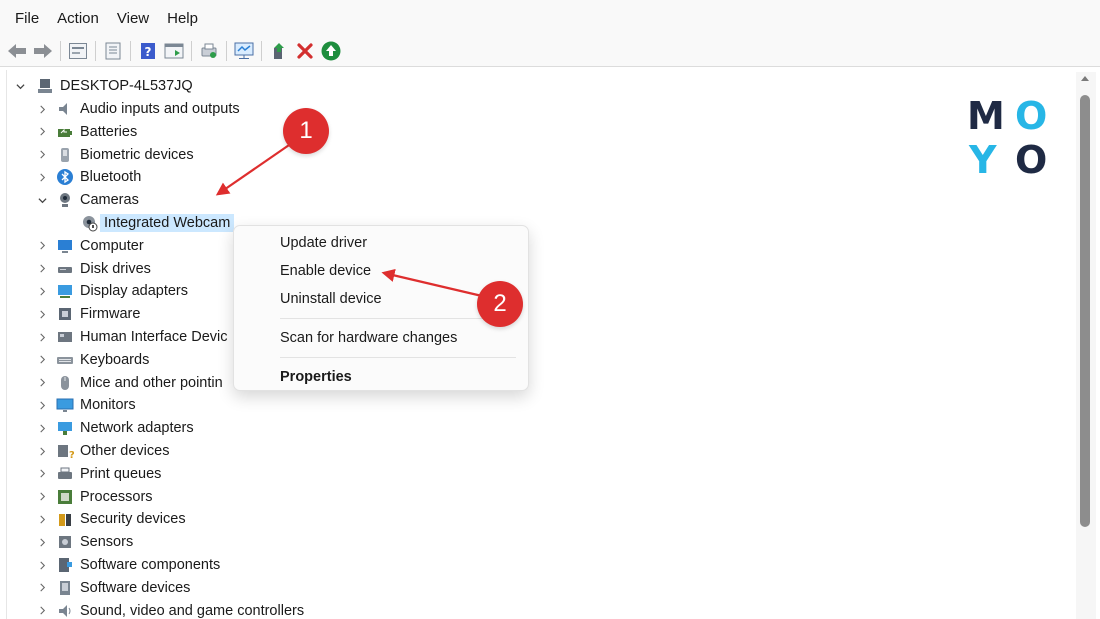 The height and width of the screenshot is (619, 1100). What do you see at coordinates (244, 51) in the screenshot?
I see `scan-monitor-icon` at bounding box center [244, 51].